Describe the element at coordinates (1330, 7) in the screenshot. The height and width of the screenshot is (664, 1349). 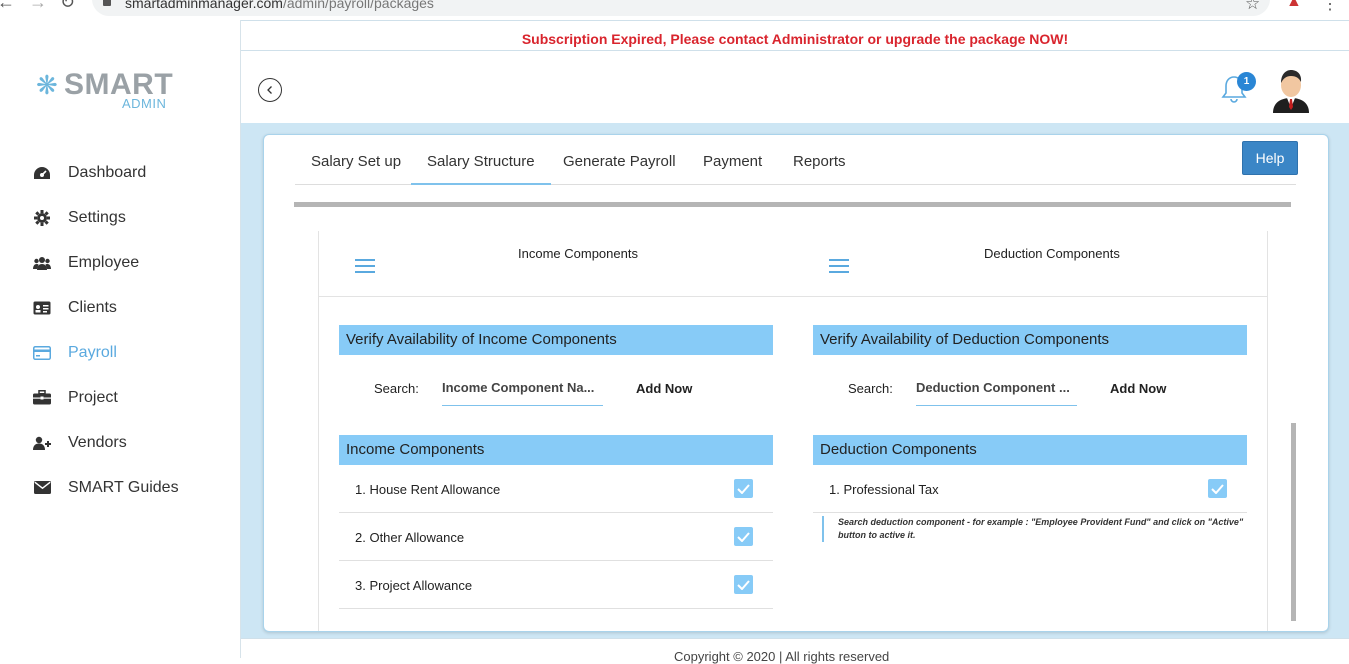
I see `browser-menu-icon: ⋮` at that location.